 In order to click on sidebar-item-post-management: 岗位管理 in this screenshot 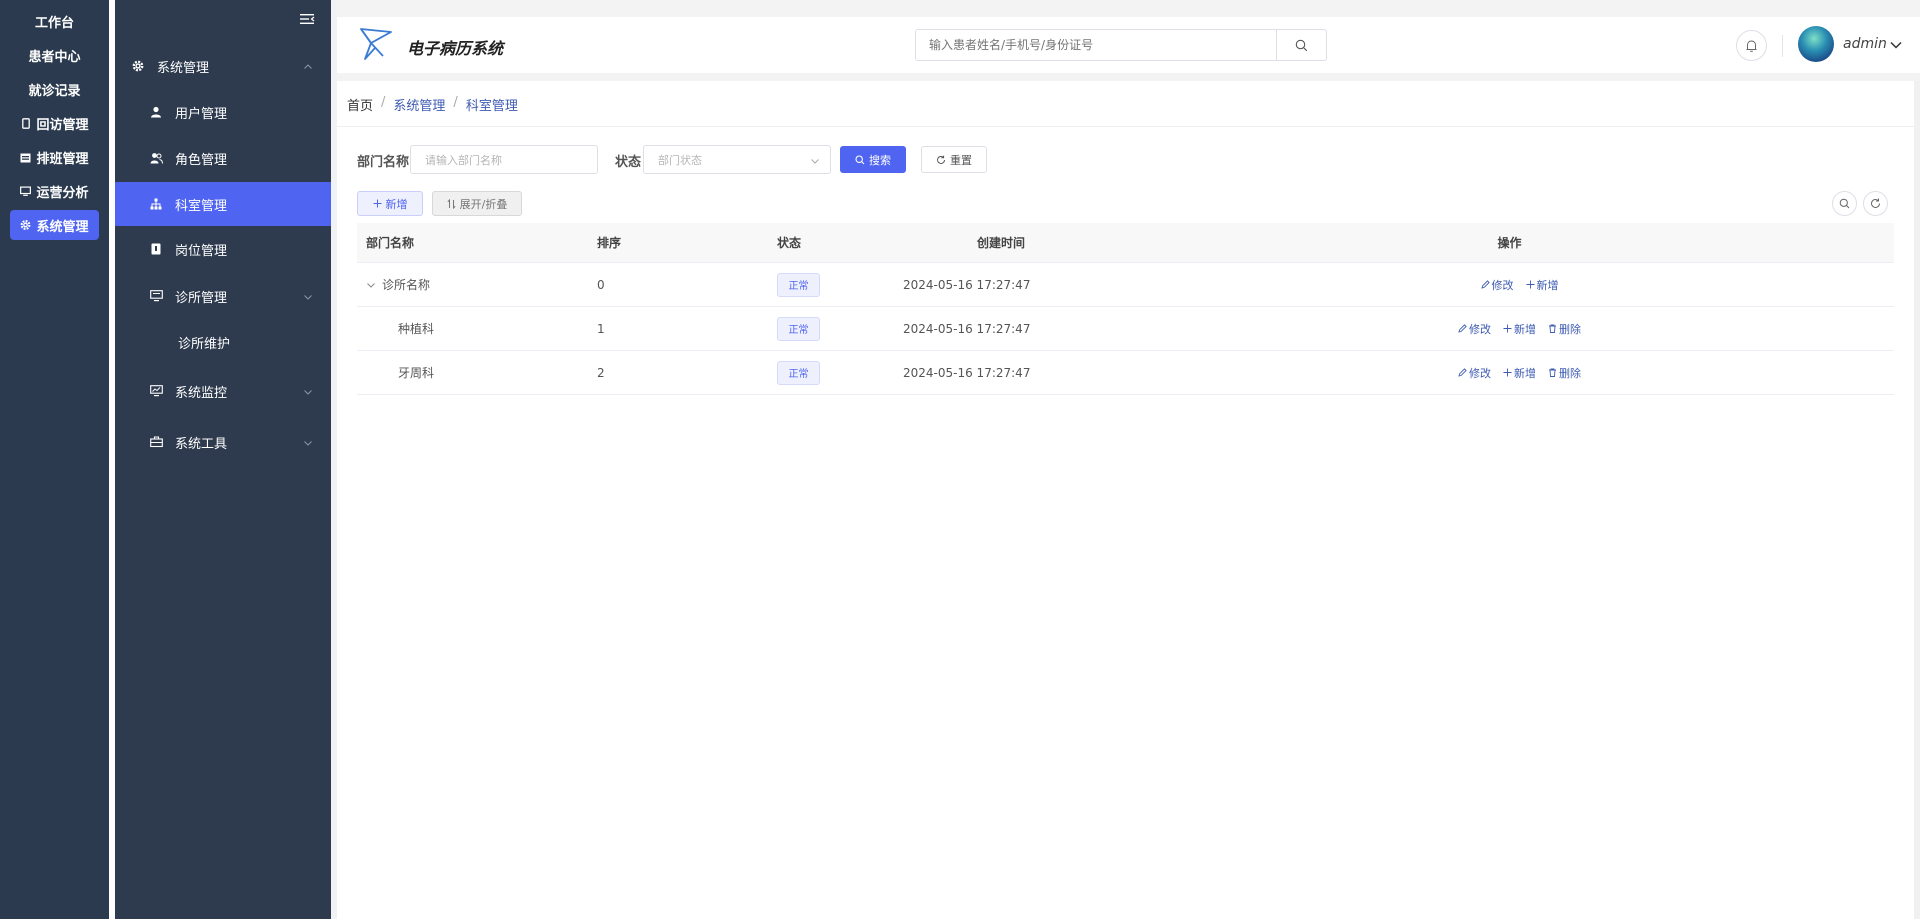, I will do `click(223, 249)`.